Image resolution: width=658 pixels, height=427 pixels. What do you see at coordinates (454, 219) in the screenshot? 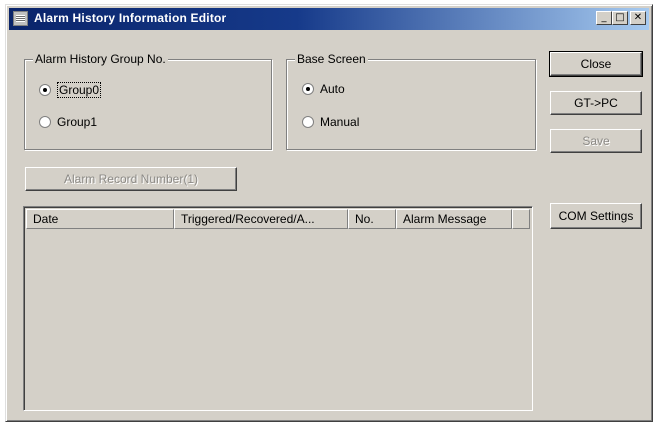
I see `column-header-alarm-message: Alarm Message` at bounding box center [454, 219].